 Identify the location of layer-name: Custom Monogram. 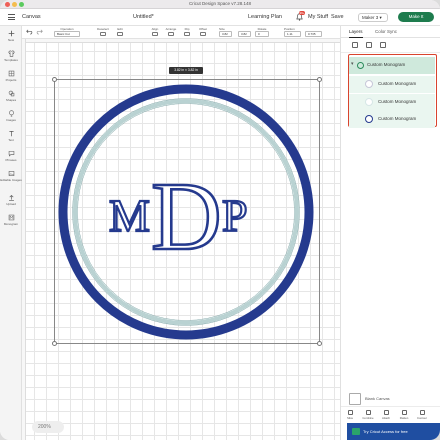
(397, 83).